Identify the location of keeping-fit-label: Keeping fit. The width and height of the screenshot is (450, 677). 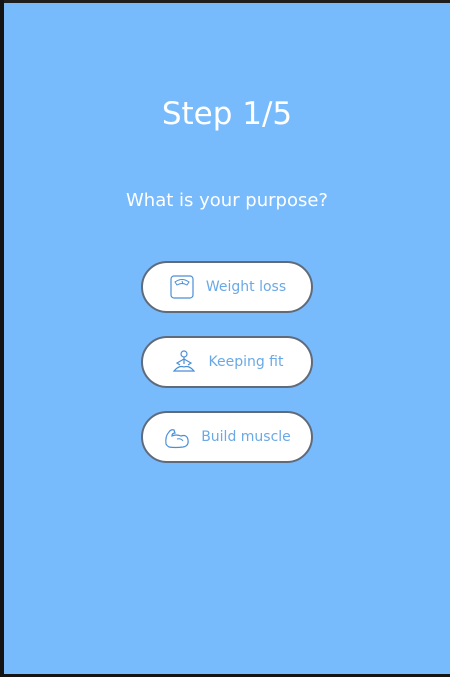
(246, 362).